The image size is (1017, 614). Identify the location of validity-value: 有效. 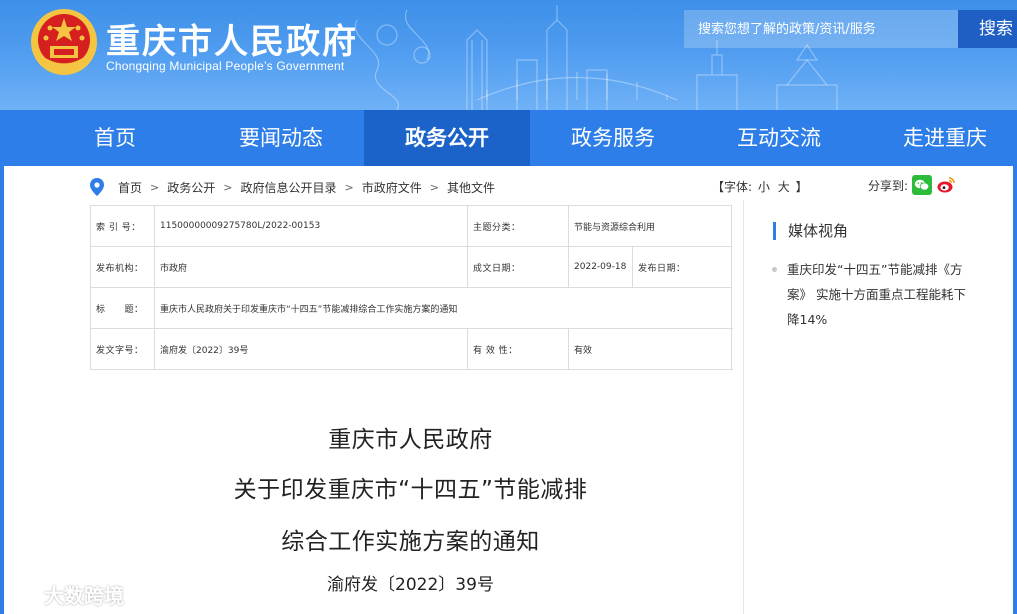
(650, 349).